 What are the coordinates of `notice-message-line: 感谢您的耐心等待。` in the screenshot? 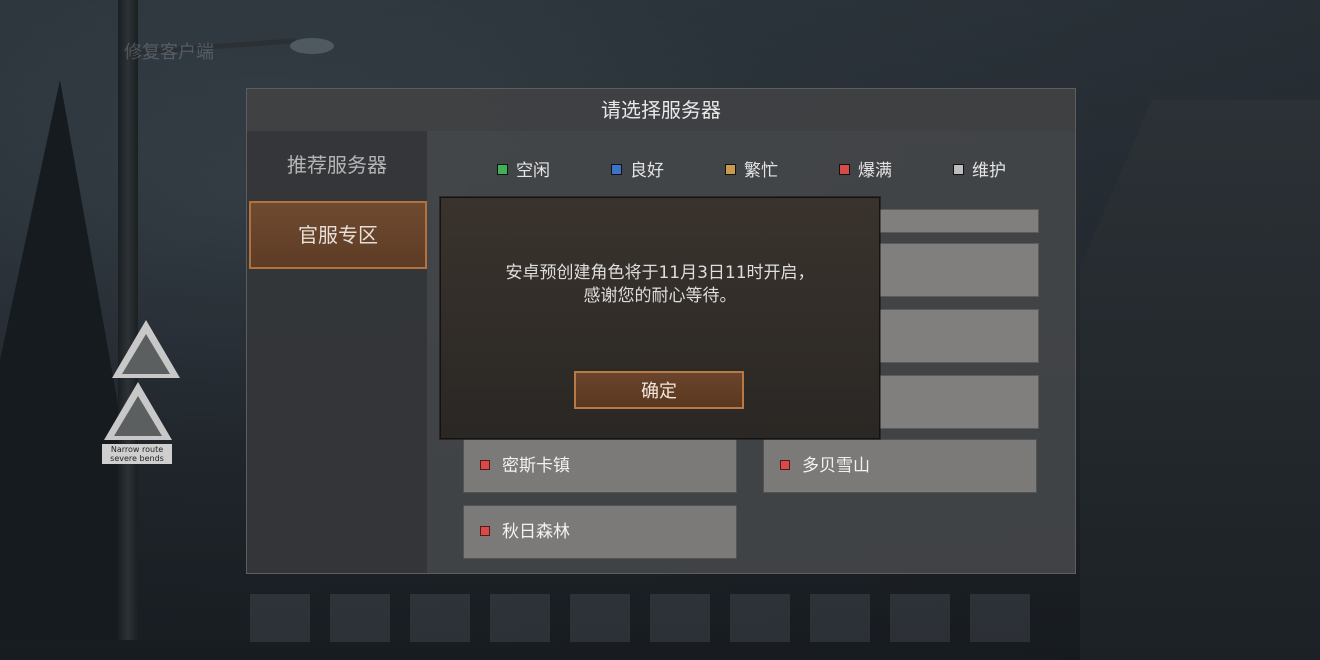 It's located at (660, 296).